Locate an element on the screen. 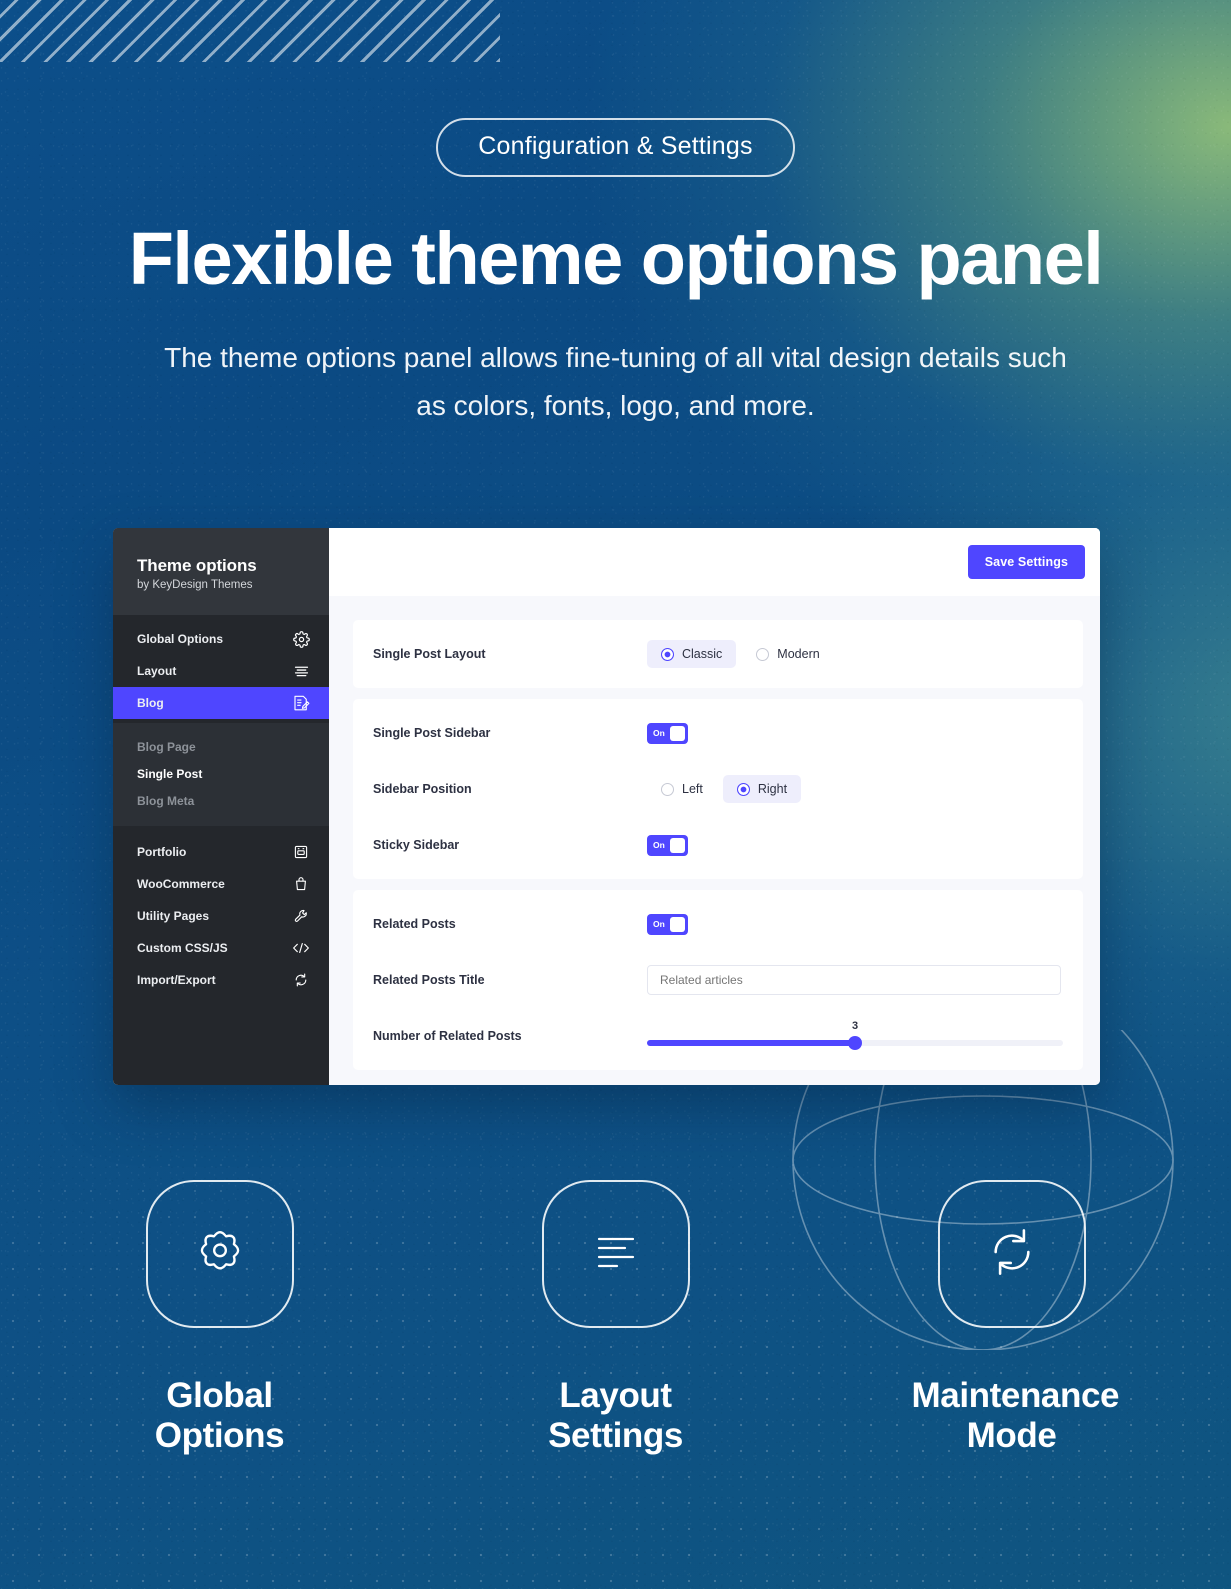 The image size is (1231, 1589). save-settings-button: Save Settings is located at coordinates (1026, 562).